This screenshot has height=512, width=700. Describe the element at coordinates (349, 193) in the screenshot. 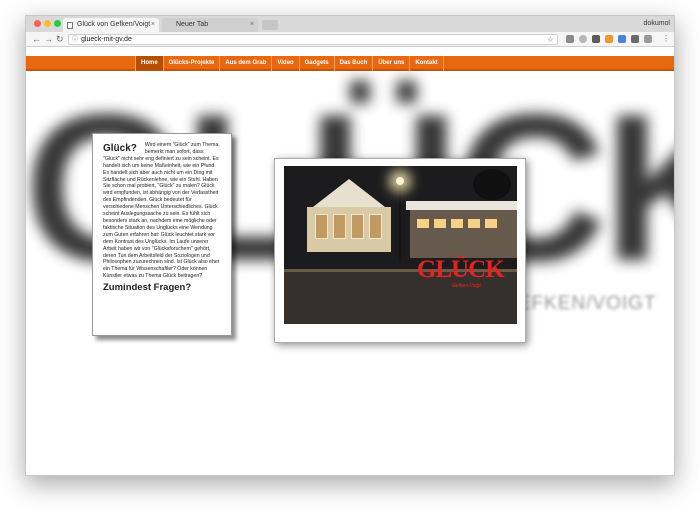

I see `photo-tent-roof` at that location.